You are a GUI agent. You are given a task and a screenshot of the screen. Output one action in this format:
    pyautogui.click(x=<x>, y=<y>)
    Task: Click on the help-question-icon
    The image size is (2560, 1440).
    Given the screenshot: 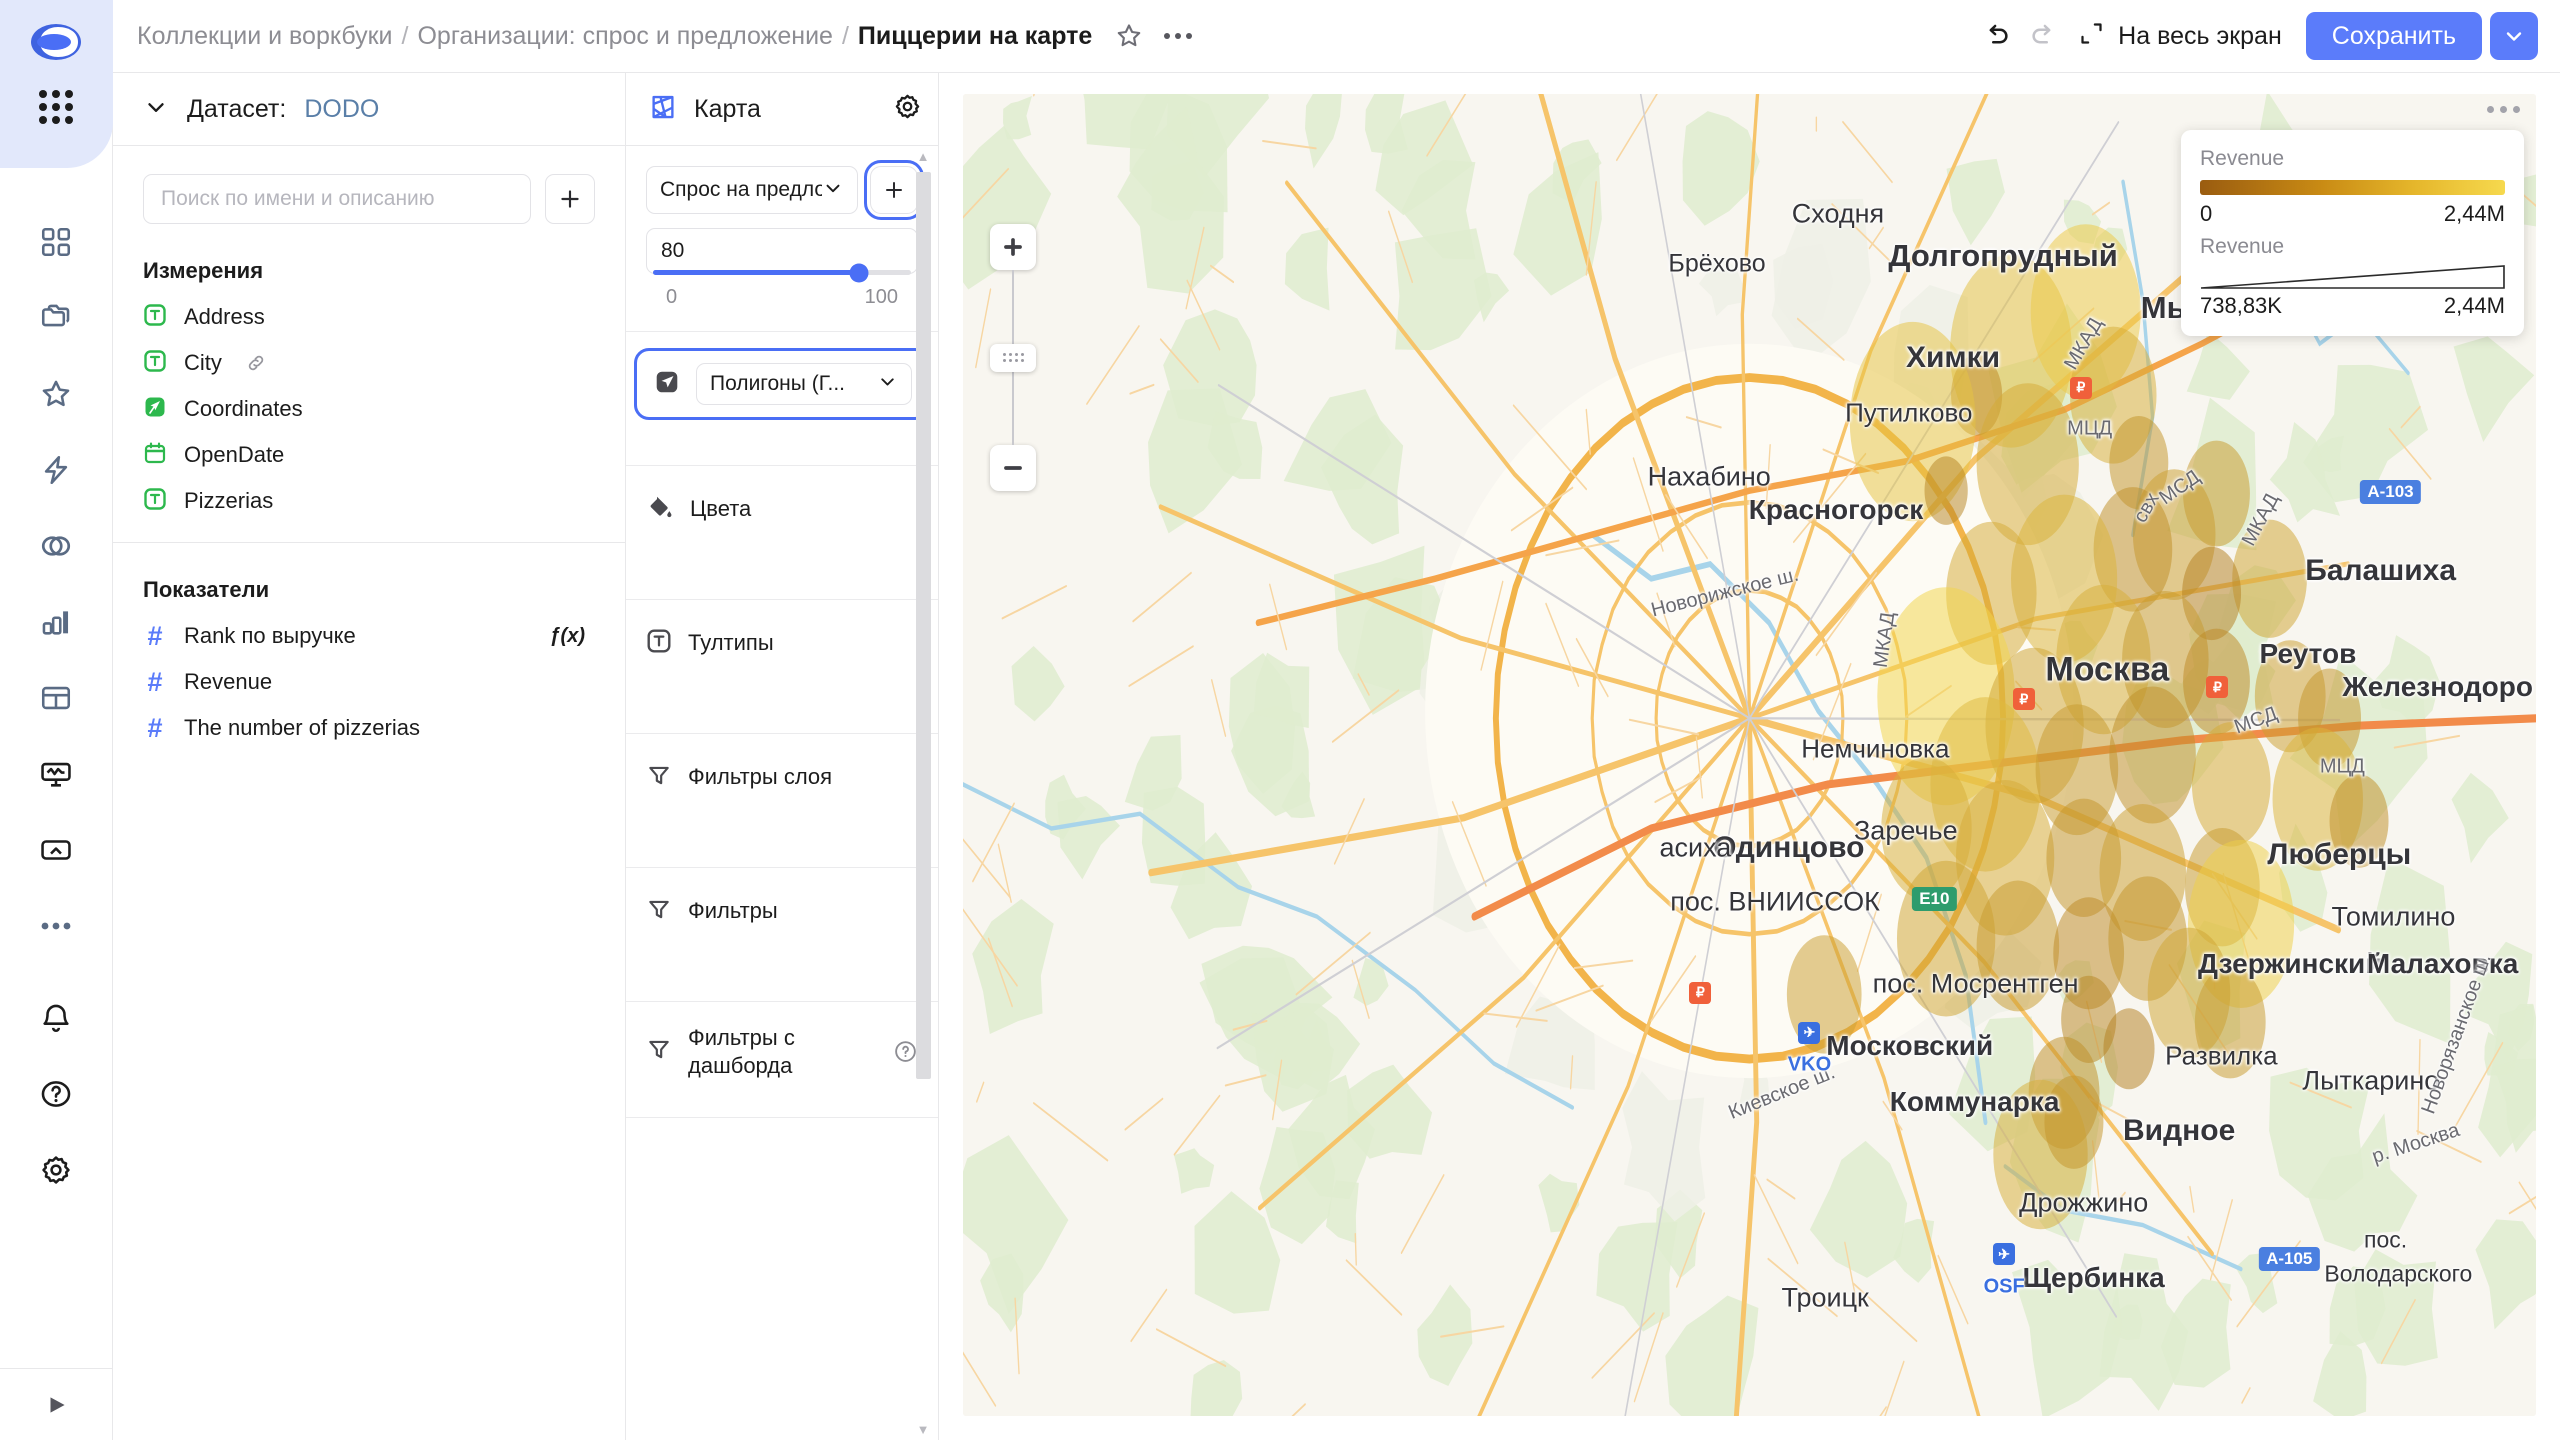 What is the action you would take?
    pyautogui.click(x=56, y=1094)
    